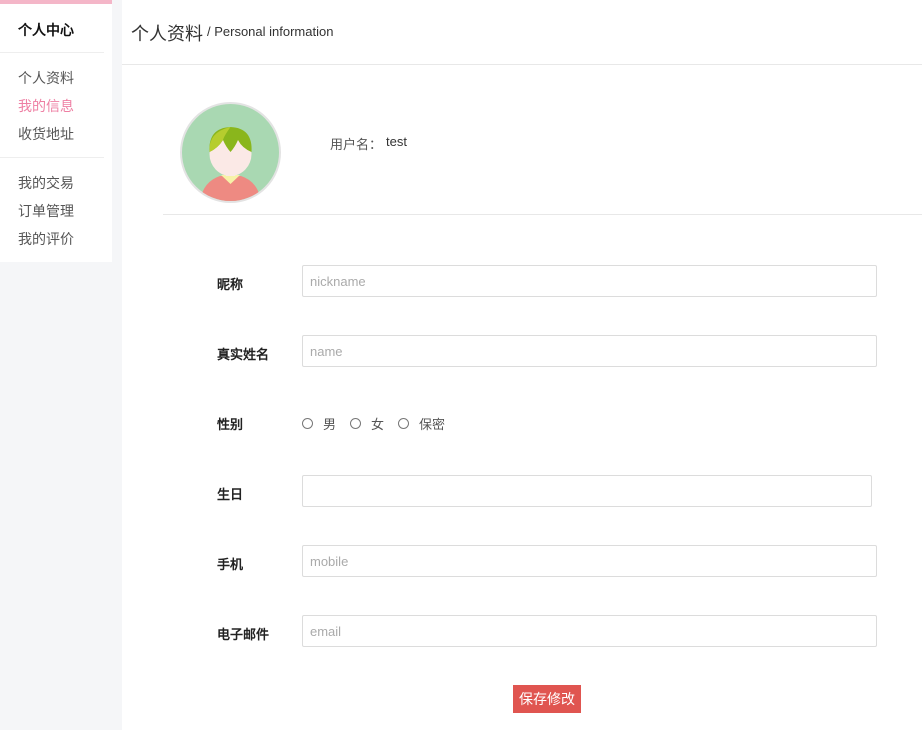 The height and width of the screenshot is (730, 922). Describe the element at coordinates (46, 31) in the screenshot. I see `sidebar-title: 个人中心` at that location.